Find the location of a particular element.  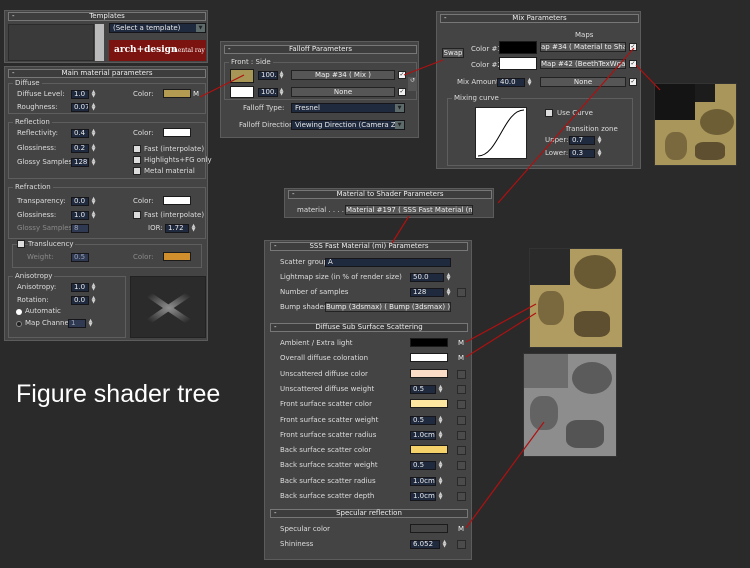

falloff-type-select: Fresnel ▼ is located at coordinates (348, 108).